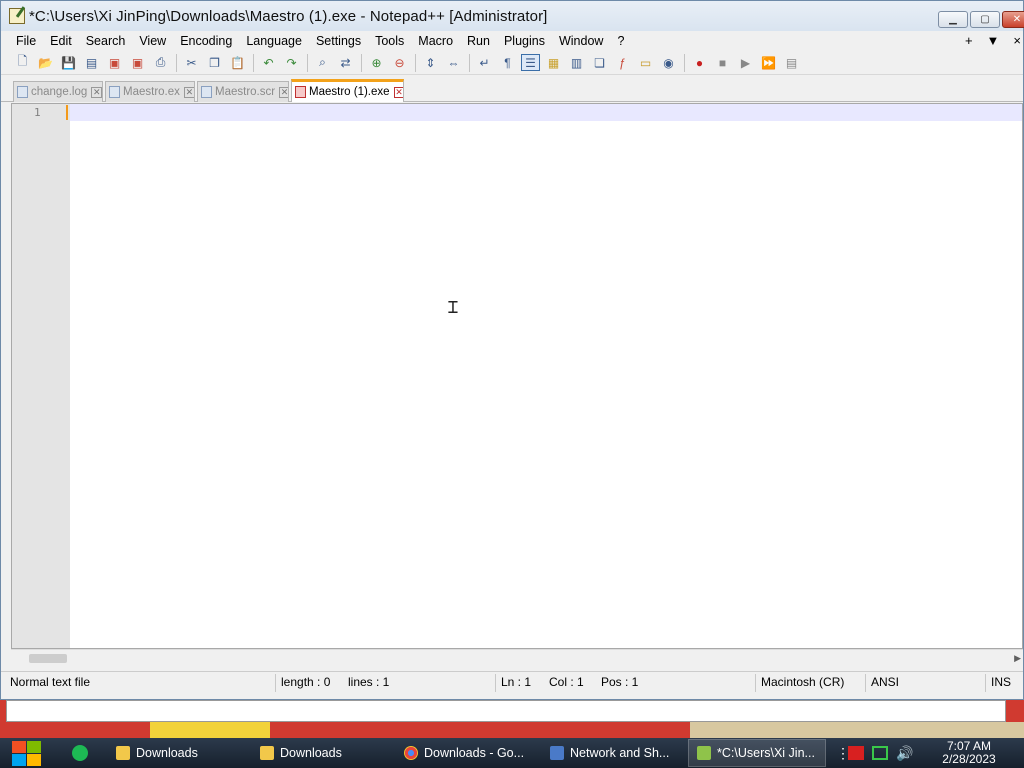  Describe the element at coordinates (347, 90) in the screenshot. I see `tab-maestro-1-exe: Maestro (1).exe ✕` at that location.